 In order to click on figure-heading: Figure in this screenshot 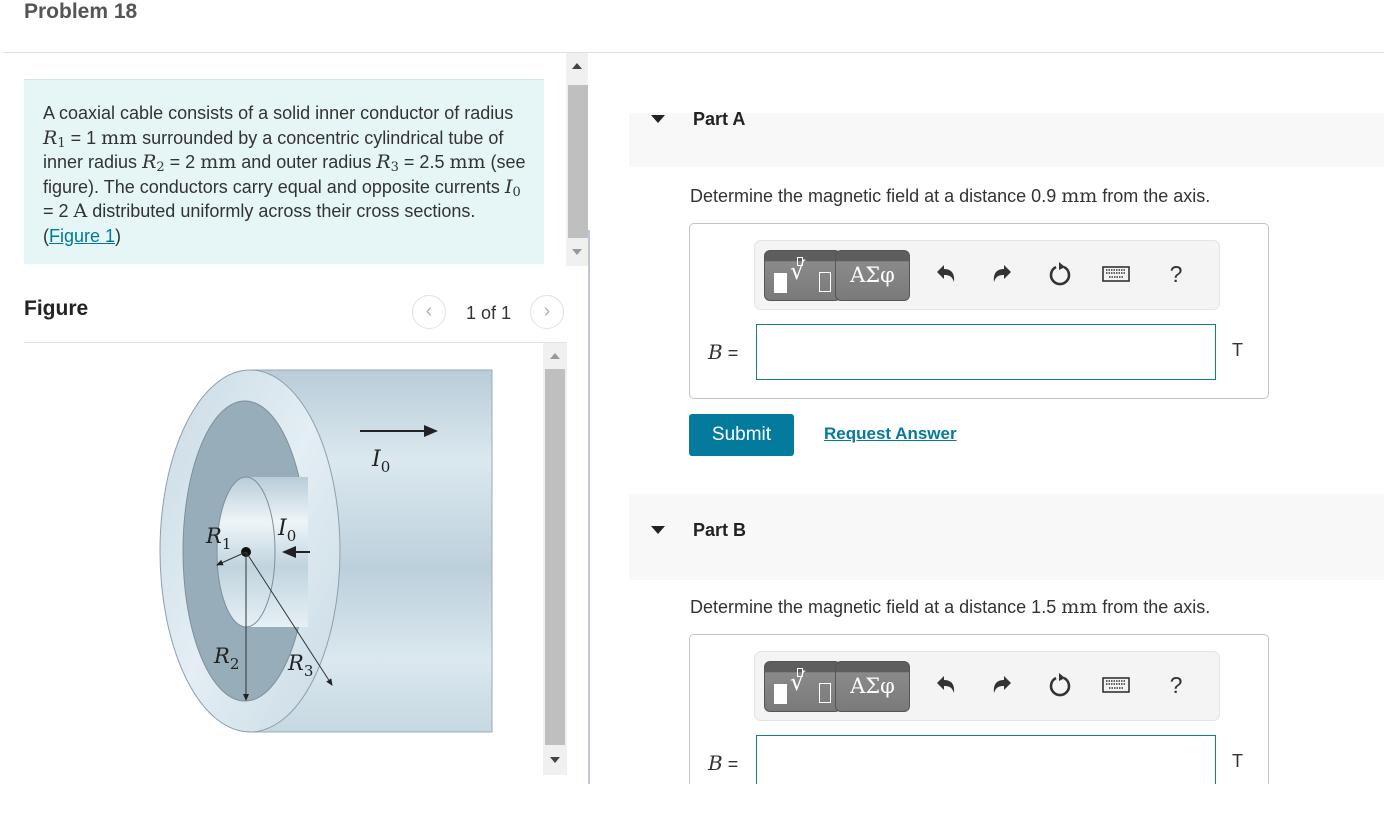, I will do `click(56, 308)`.